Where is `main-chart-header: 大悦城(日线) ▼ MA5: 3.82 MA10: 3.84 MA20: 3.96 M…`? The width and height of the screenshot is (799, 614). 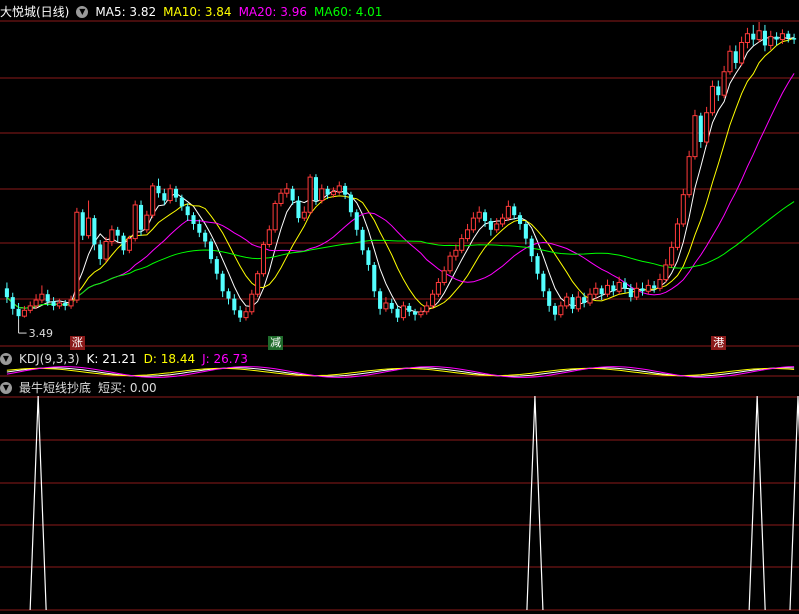 main-chart-header: 大悦城(日线) ▼ MA5: 3.82 MA10: 3.84 MA20: 3.96 M… is located at coordinates (198, 12).